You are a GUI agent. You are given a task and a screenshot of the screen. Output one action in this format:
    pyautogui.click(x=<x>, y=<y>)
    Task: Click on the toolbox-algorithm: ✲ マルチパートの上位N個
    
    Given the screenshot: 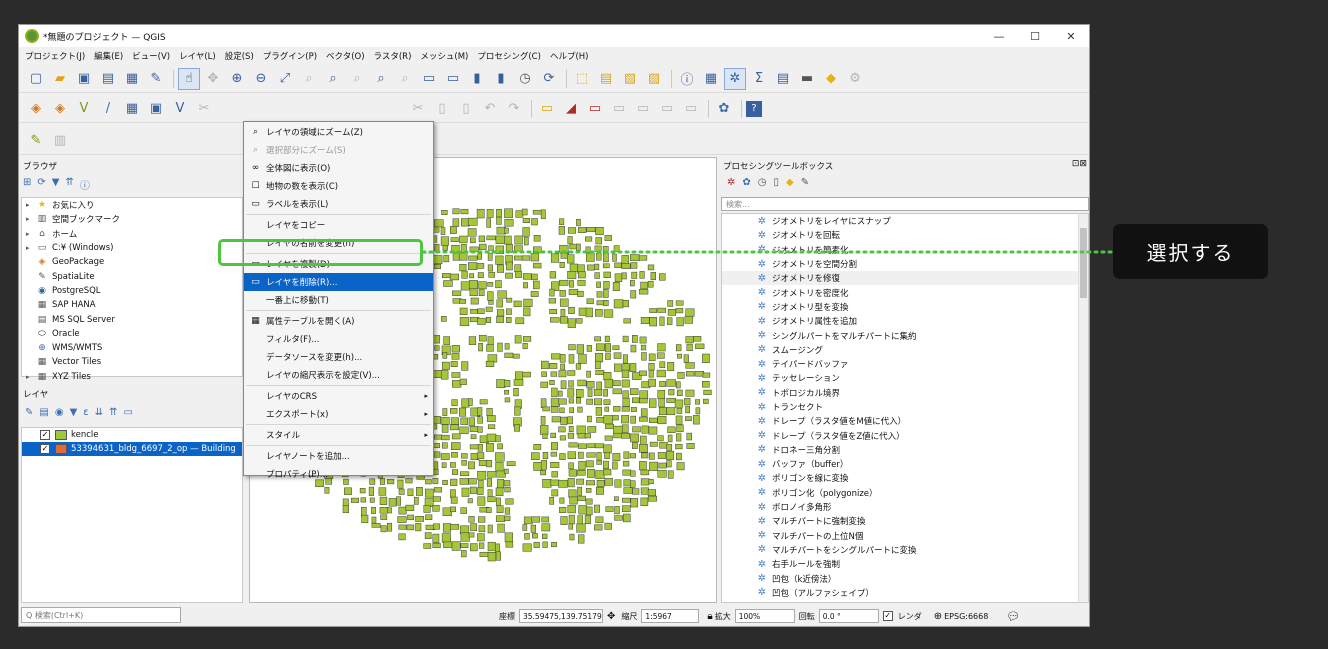 What is the action you would take?
    pyautogui.click(x=905, y=536)
    